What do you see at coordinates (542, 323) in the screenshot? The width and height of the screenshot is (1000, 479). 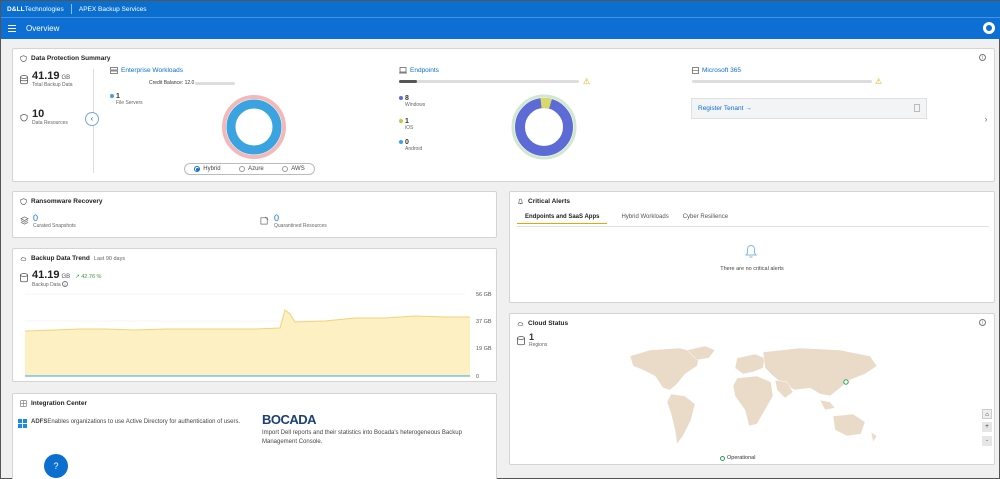 I see `card-title: Cloud Status` at bounding box center [542, 323].